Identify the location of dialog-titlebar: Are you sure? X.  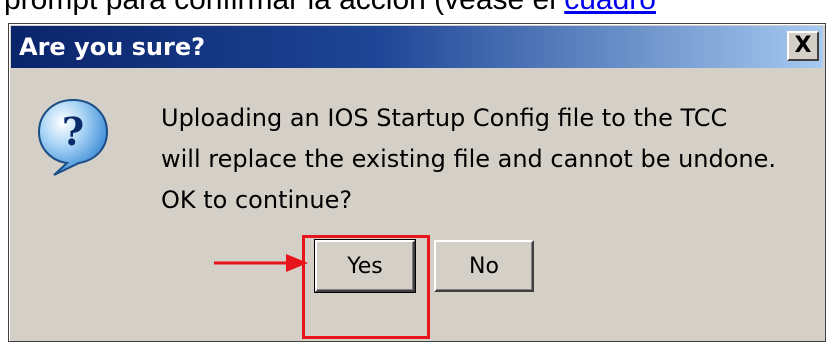
(417, 47).